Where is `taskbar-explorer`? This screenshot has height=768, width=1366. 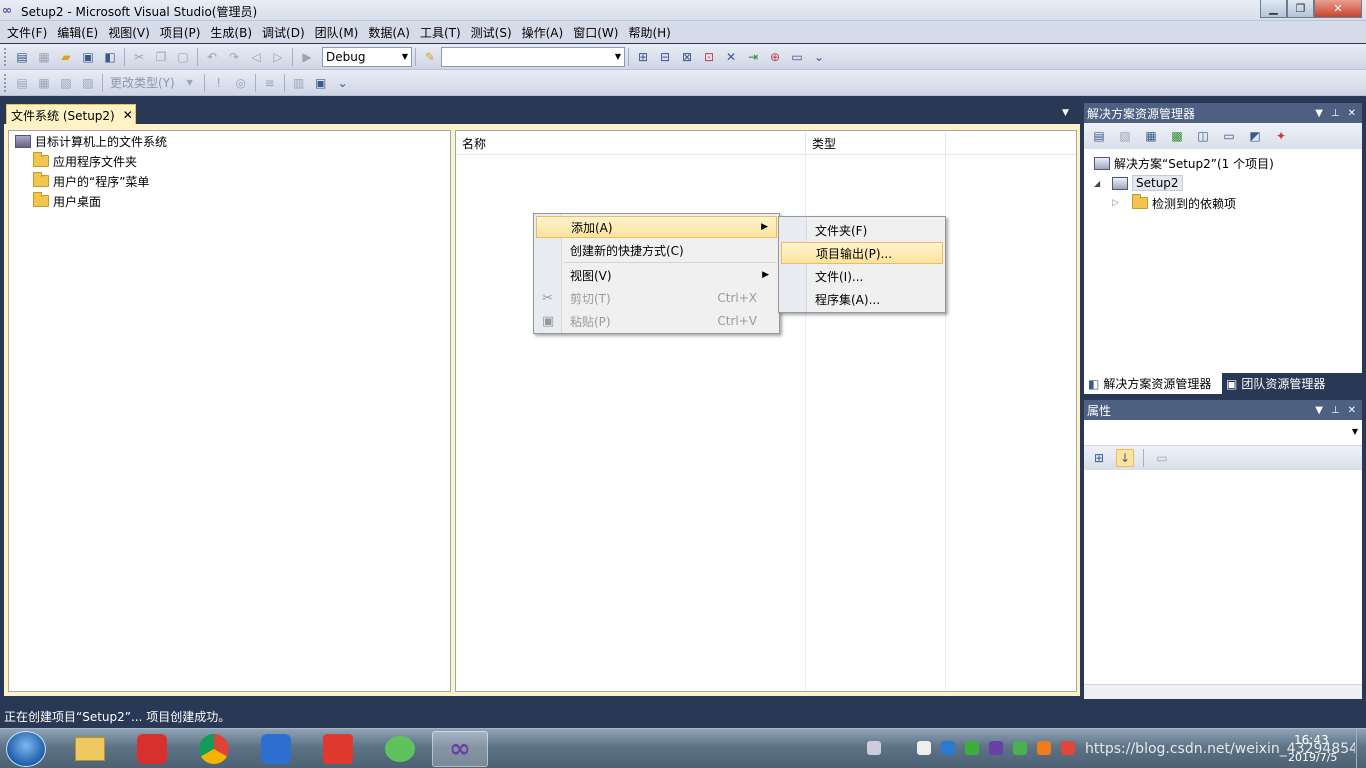
taskbar-explorer is located at coordinates (90, 749).